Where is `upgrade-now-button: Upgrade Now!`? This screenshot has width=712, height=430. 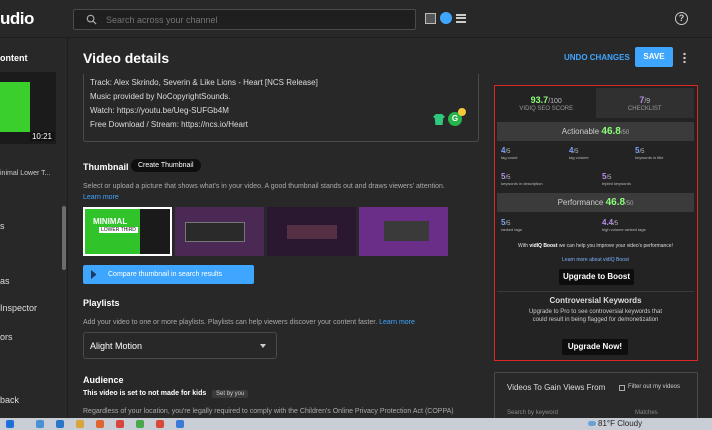
upgrade-now-button: Upgrade Now! is located at coordinates (595, 347).